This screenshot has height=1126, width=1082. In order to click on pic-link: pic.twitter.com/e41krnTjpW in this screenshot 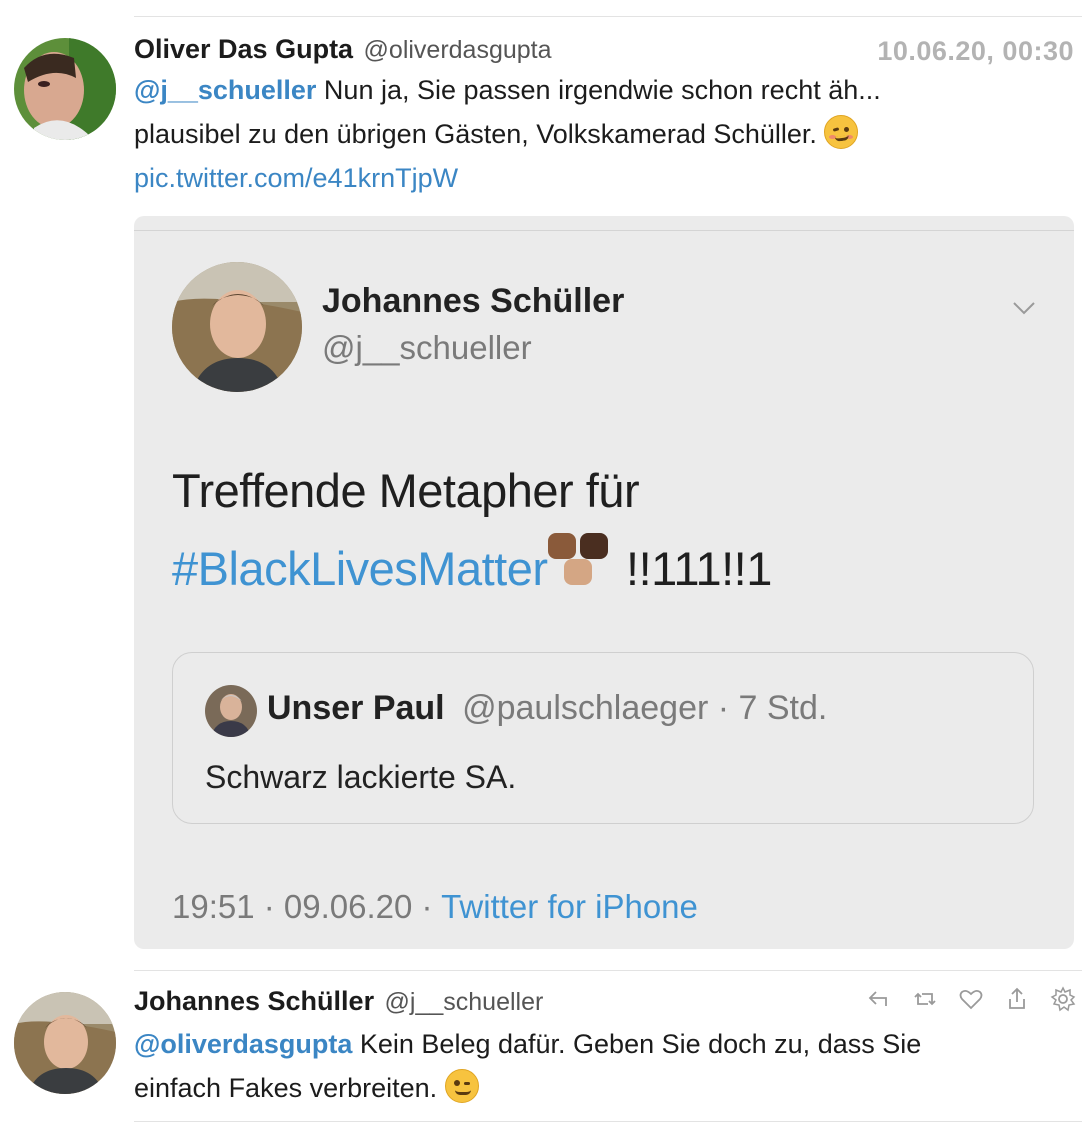, I will do `click(296, 178)`.